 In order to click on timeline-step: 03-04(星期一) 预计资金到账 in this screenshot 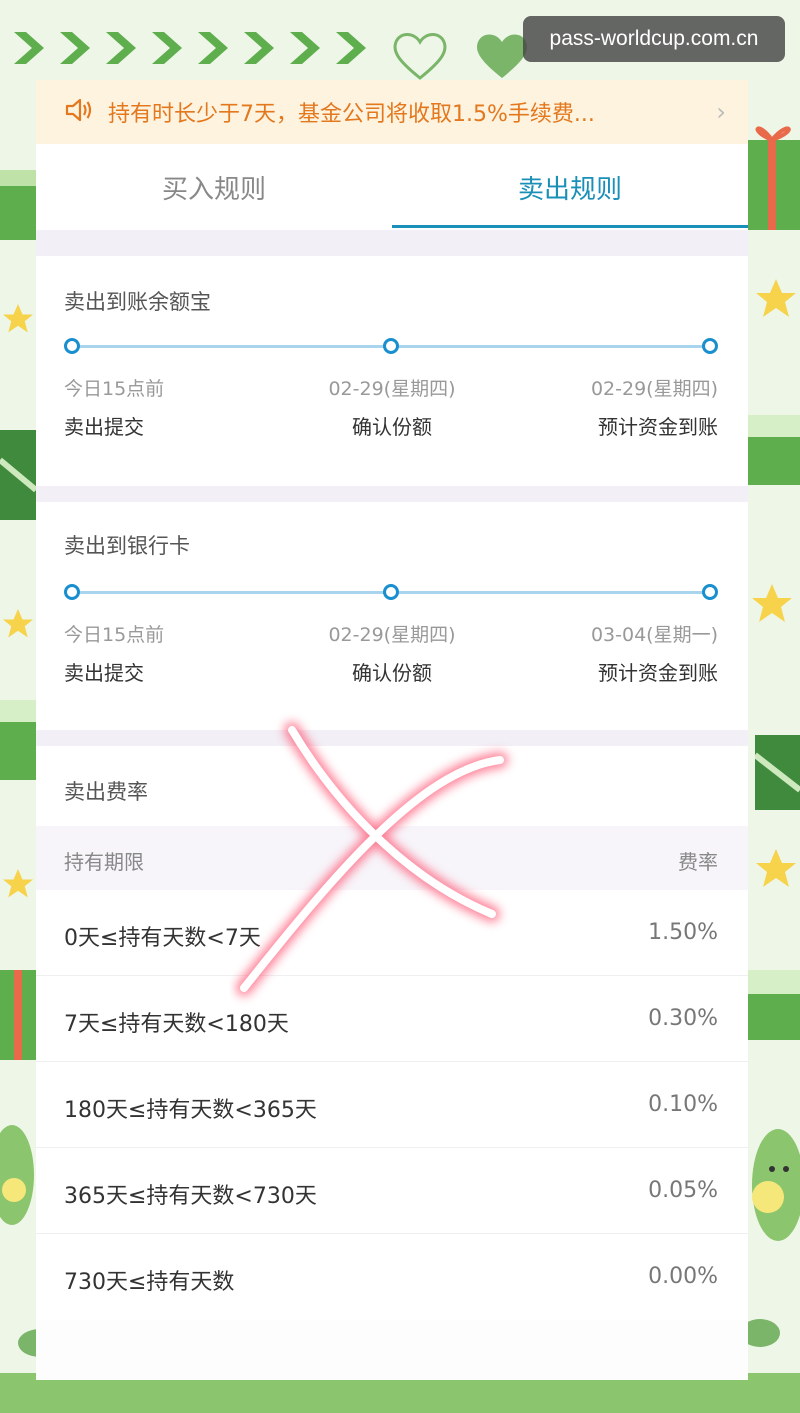, I will do `click(654, 653)`.